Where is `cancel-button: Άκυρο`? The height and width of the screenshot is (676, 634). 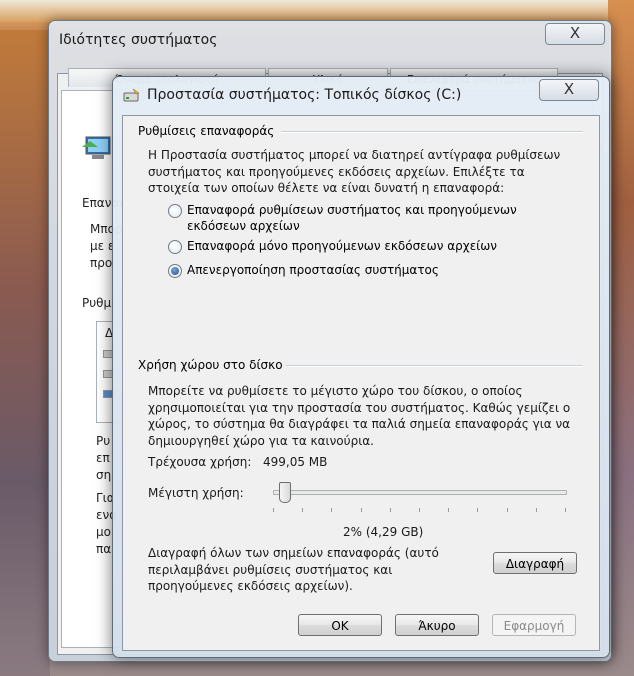 cancel-button: Άκυρο is located at coordinates (437, 625).